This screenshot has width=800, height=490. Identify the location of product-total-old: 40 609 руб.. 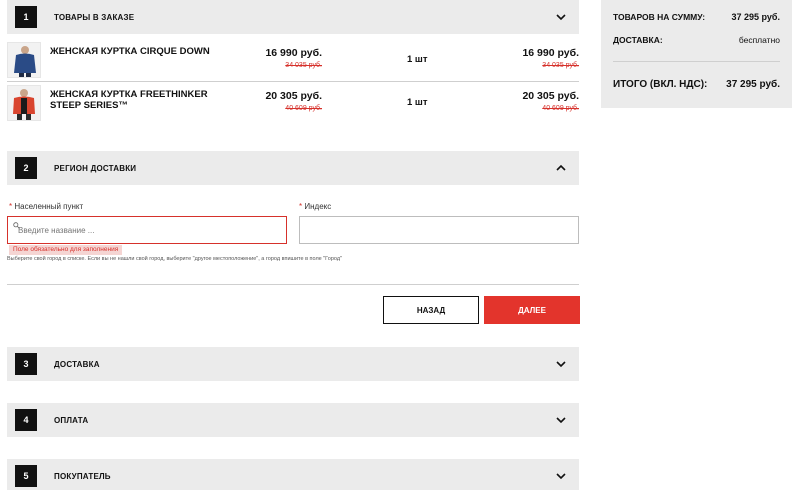
(560, 108).